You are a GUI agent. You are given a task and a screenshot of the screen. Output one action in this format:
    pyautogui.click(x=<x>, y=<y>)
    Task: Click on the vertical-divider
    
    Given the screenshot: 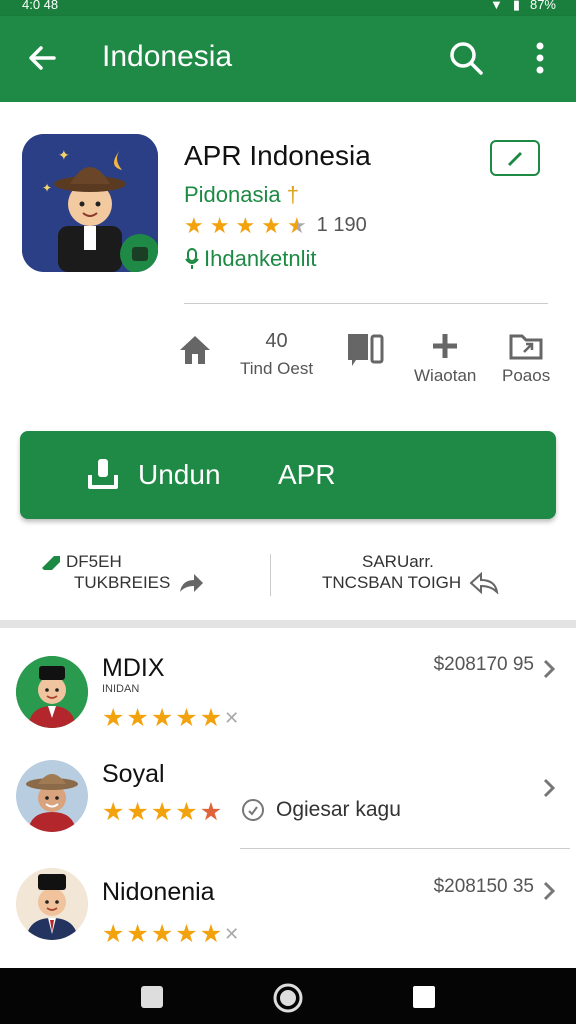 What is the action you would take?
    pyautogui.click(x=270, y=575)
    